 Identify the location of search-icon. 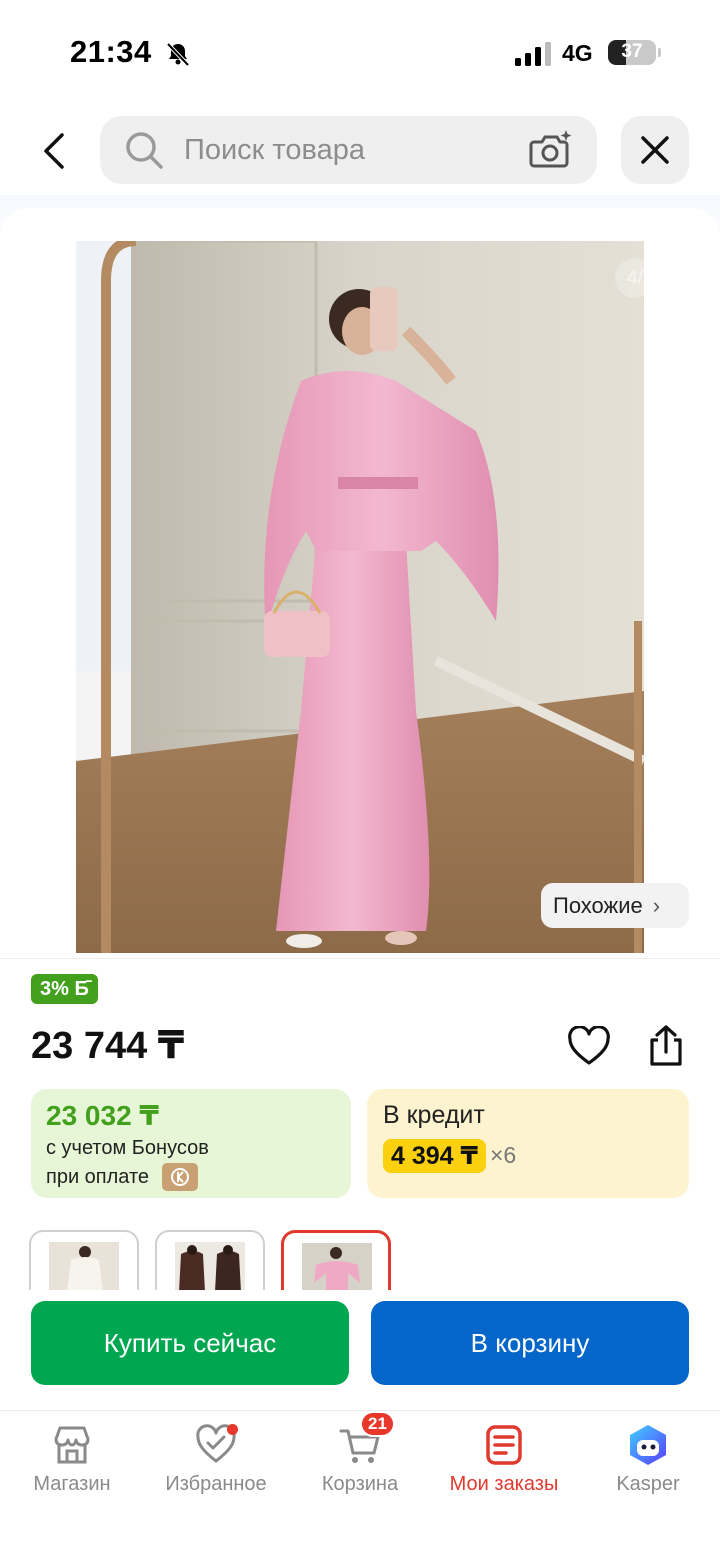
(144, 150).